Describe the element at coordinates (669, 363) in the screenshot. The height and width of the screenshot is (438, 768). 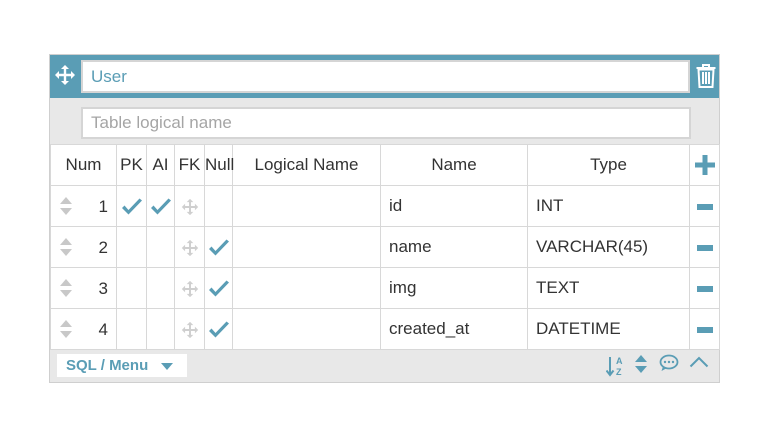
I see `comment-icon` at that location.